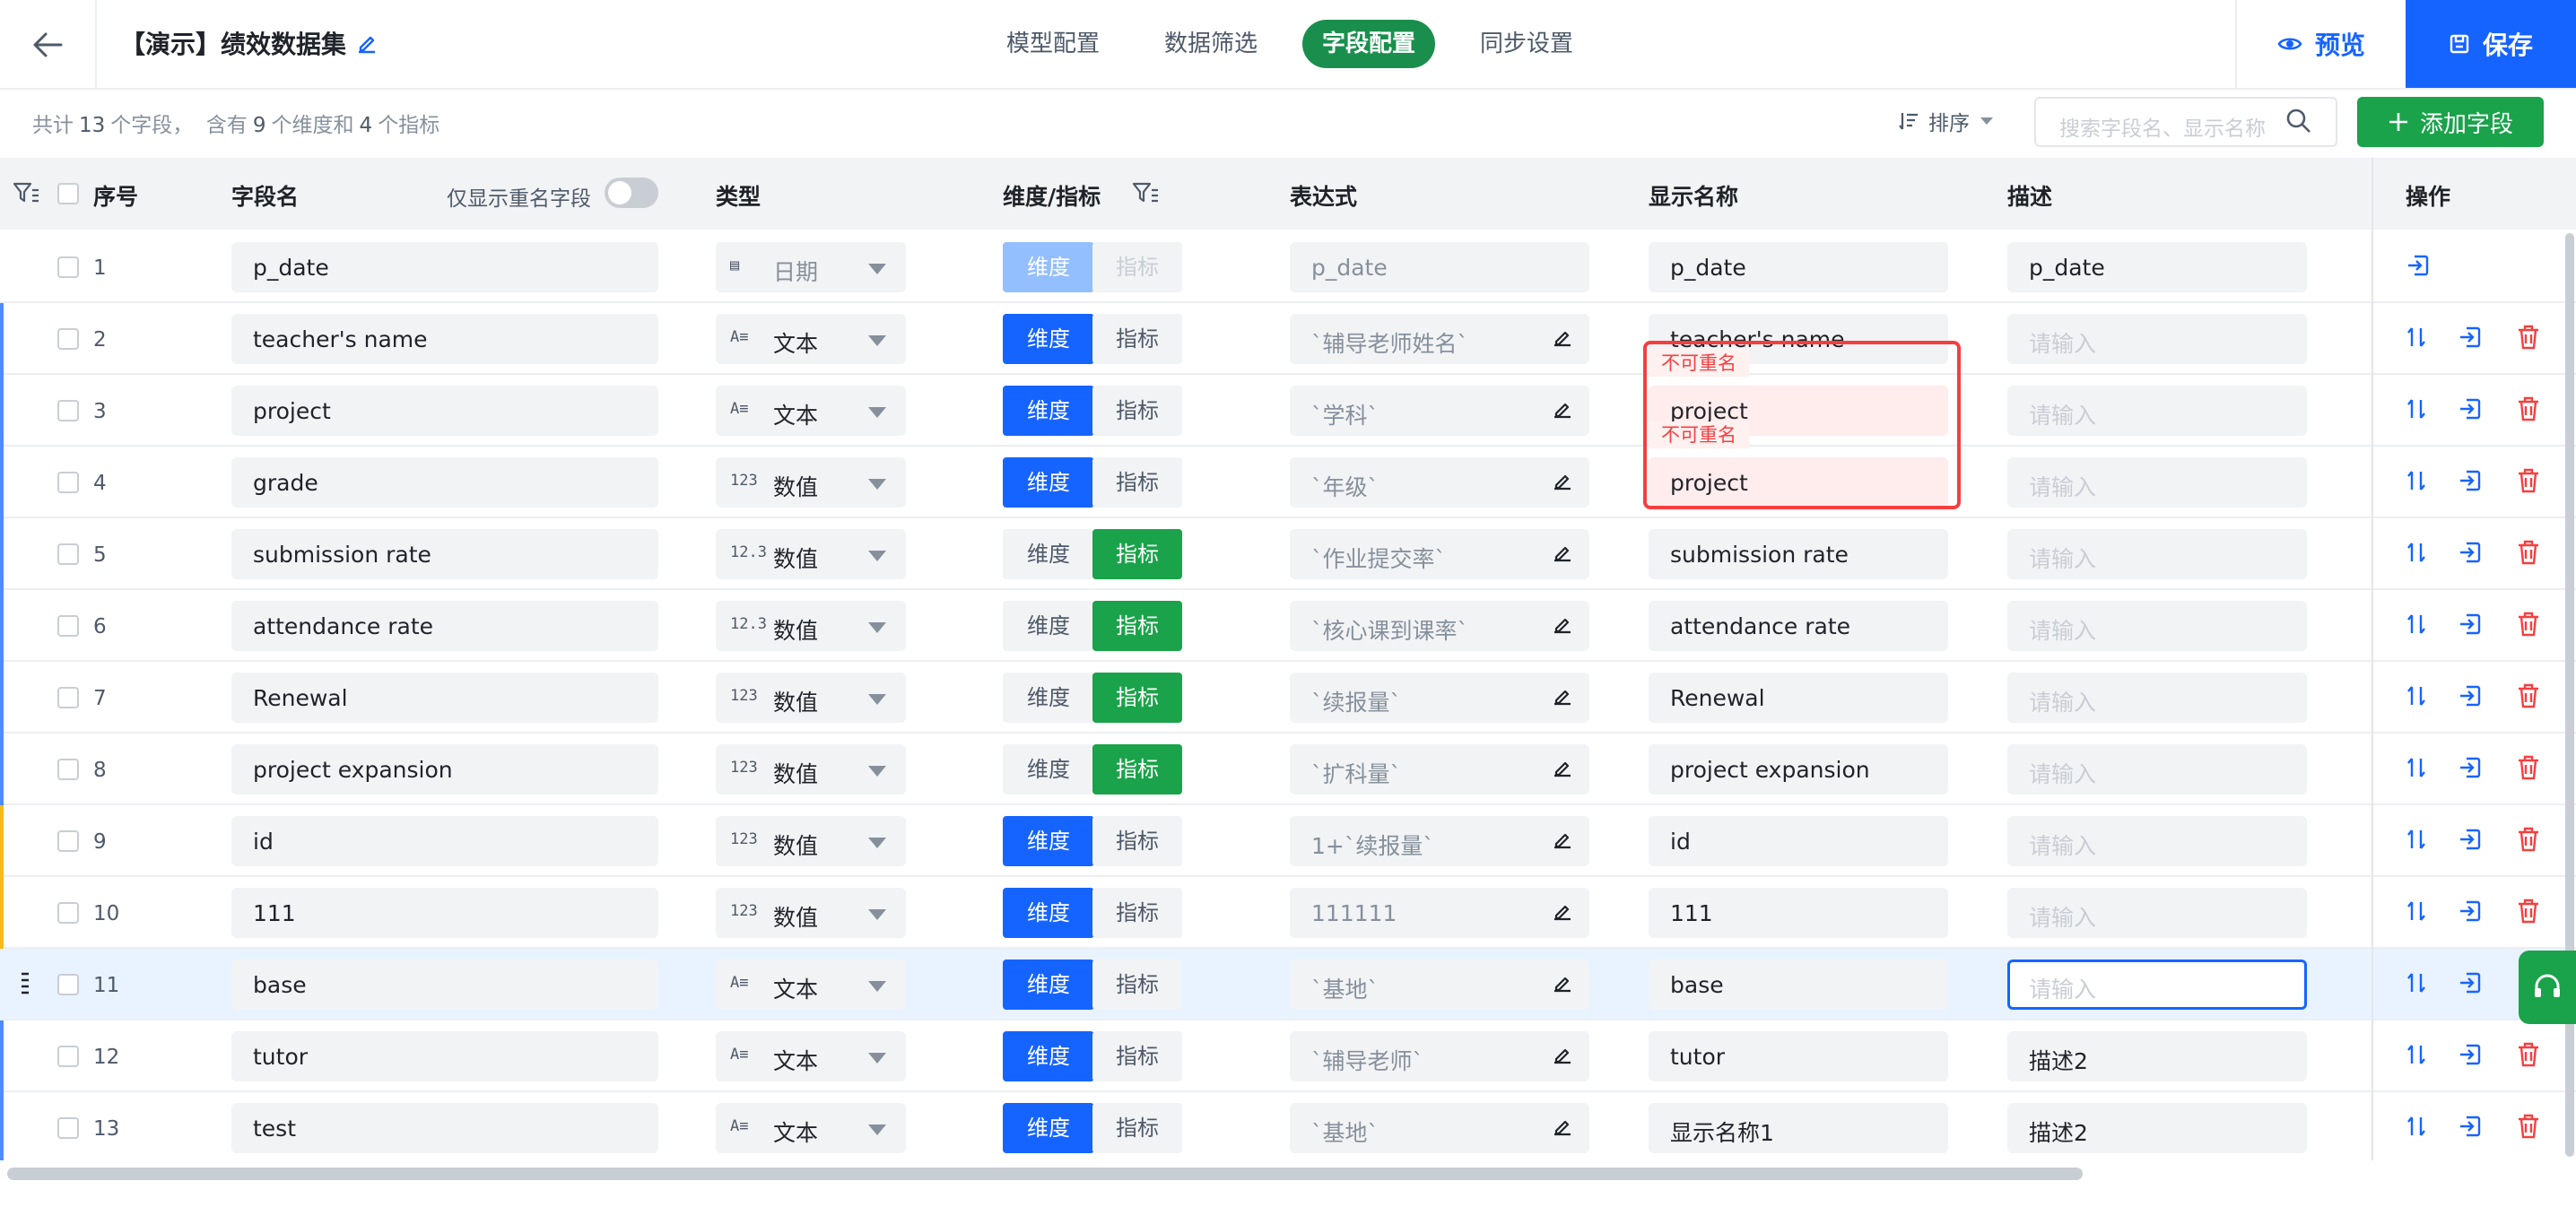  Describe the element at coordinates (631, 193) in the screenshot. I see `only-duplicates-toggle` at that location.